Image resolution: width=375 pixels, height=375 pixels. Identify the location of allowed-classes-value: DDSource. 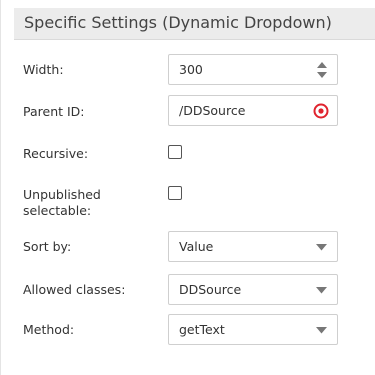
(210, 289).